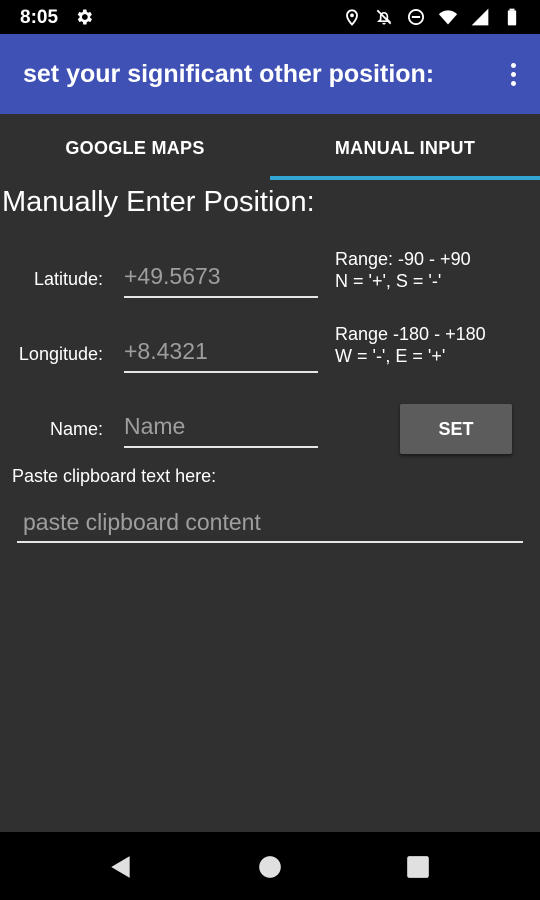  What do you see at coordinates (121, 867) in the screenshot?
I see `back-triangle-icon` at bounding box center [121, 867].